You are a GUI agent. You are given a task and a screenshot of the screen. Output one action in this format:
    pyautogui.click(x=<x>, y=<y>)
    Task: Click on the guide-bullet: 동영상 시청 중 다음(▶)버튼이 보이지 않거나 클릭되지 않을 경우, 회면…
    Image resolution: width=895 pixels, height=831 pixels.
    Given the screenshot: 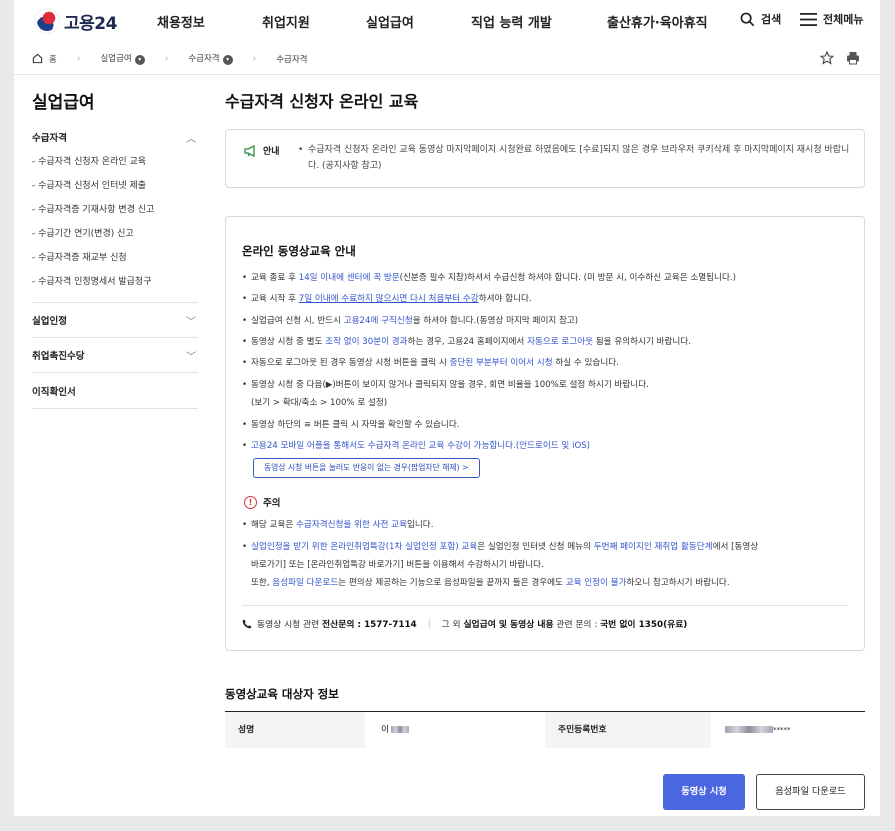 What is the action you would take?
    pyautogui.click(x=548, y=385)
    